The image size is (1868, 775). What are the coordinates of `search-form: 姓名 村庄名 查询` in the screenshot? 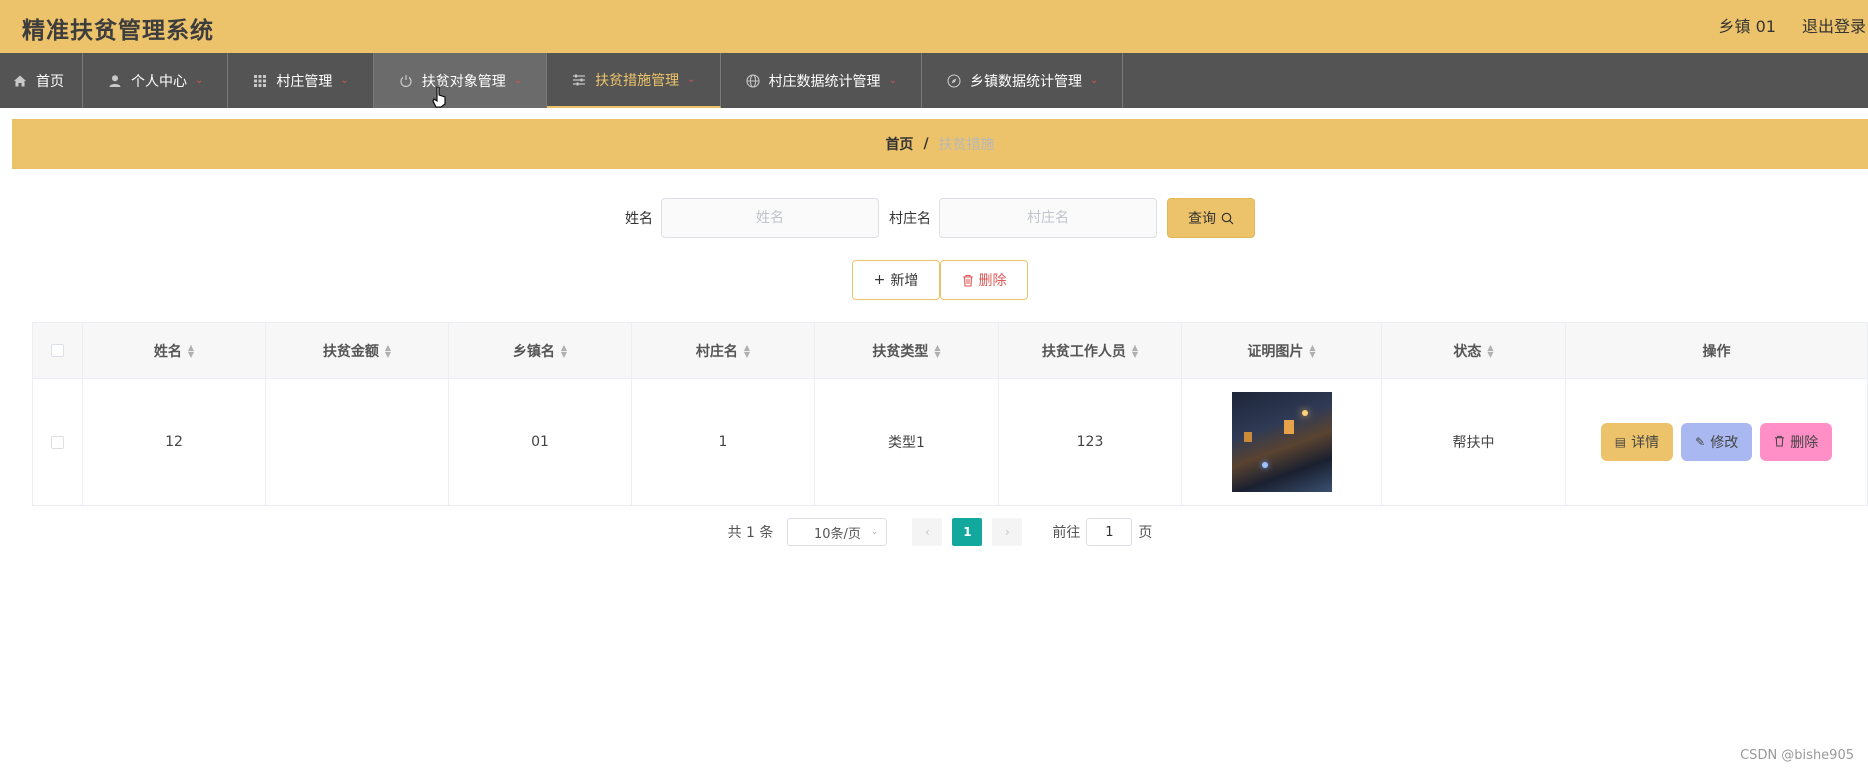 It's located at (940, 218).